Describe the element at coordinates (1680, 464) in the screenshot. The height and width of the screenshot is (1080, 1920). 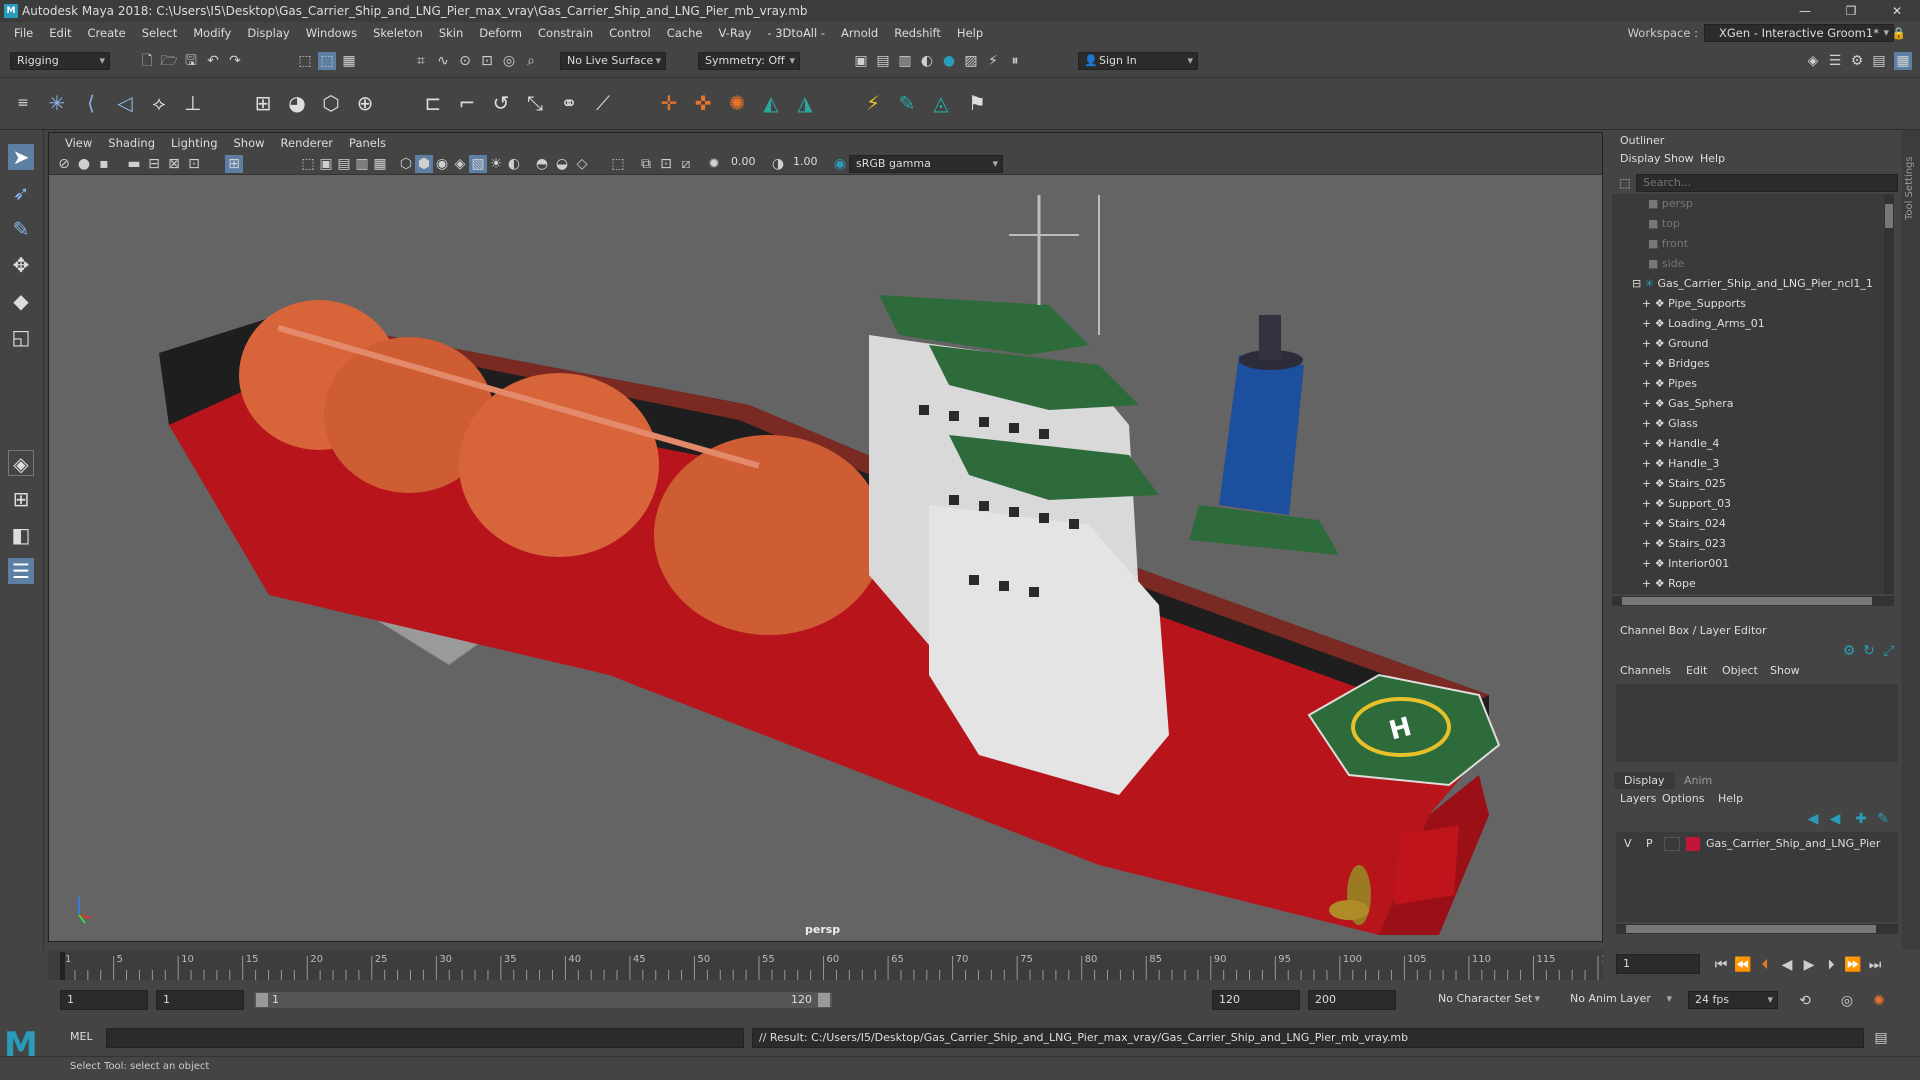
I see `outliner-item-child: + ❖ Handle_3` at that location.